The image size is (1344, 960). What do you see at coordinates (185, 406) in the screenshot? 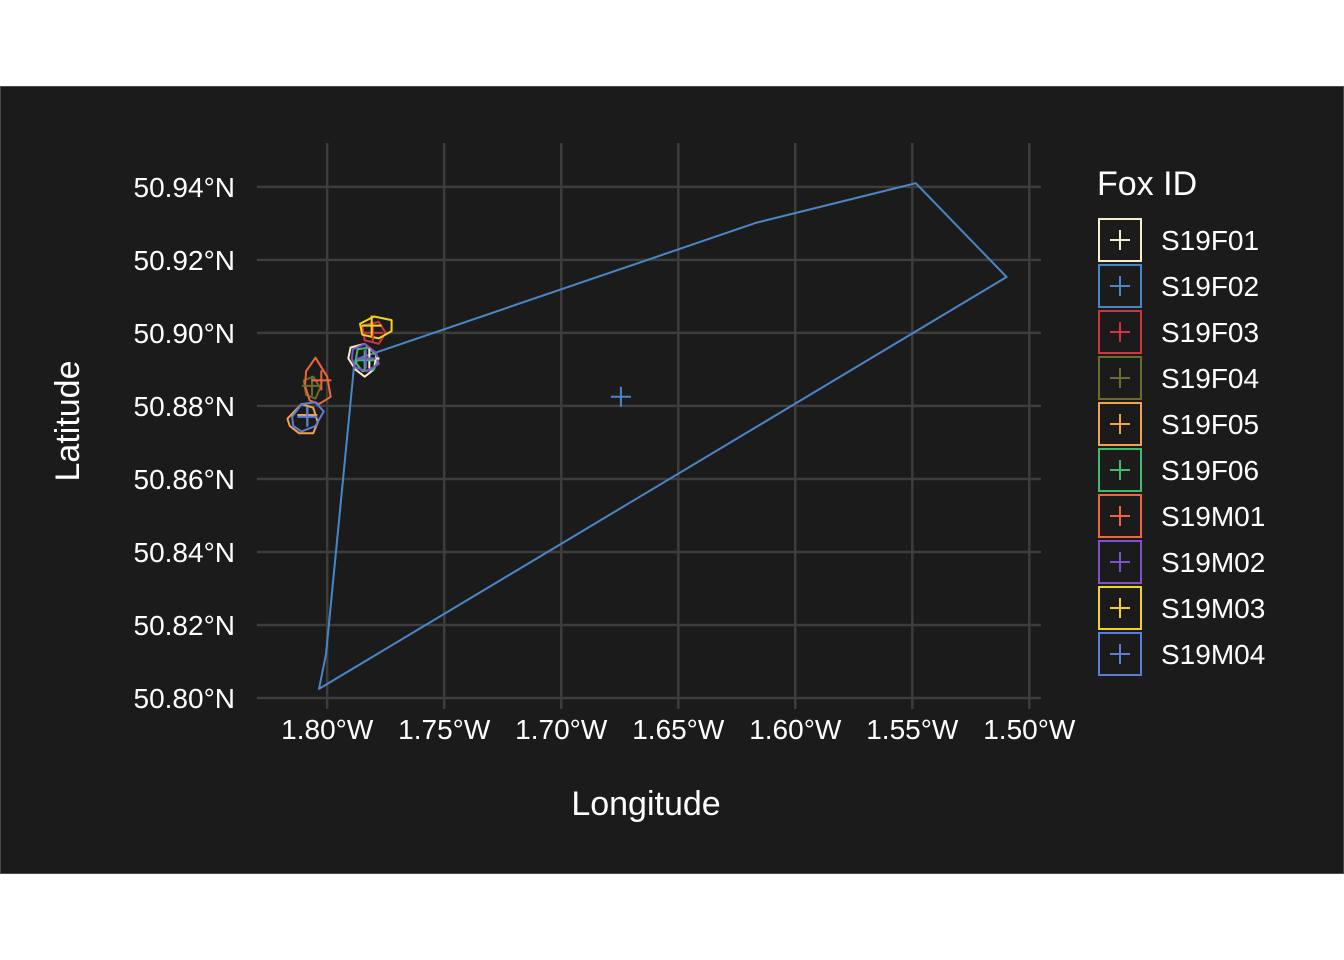
I see `y-tick-label: 50.88°N` at bounding box center [185, 406].